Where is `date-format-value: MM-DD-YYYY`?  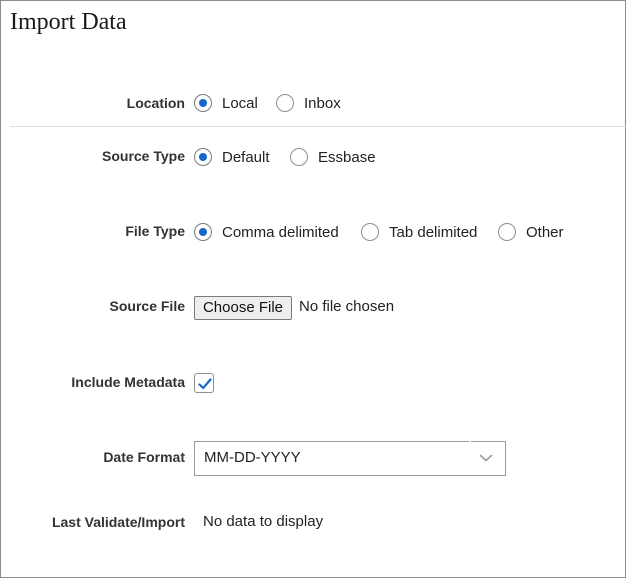 date-format-value: MM-DD-YYYY is located at coordinates (252, 457).